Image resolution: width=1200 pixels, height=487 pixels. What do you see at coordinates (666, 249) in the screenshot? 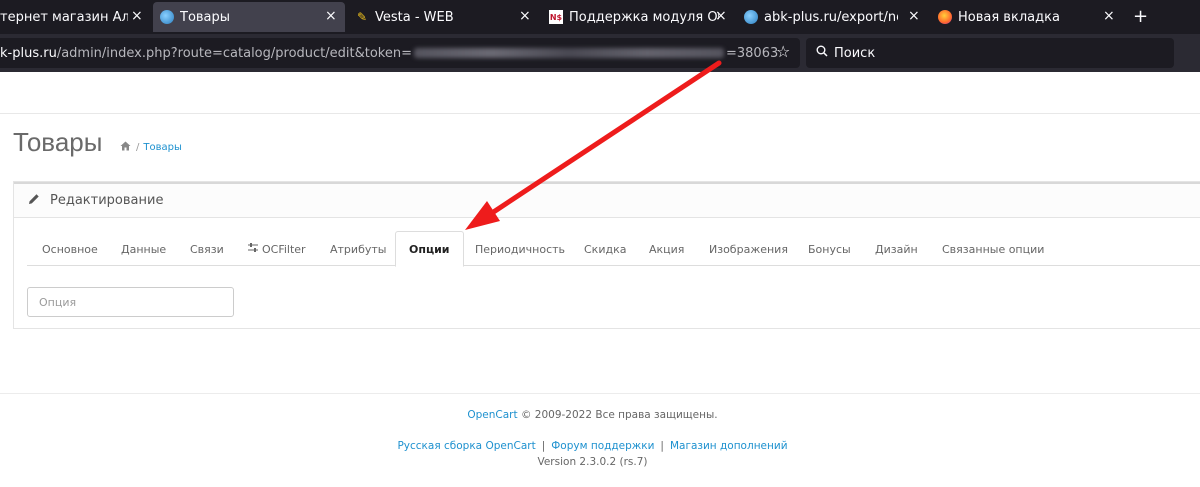
I see `tab-special: Акция` at bounding box center [666, 249].